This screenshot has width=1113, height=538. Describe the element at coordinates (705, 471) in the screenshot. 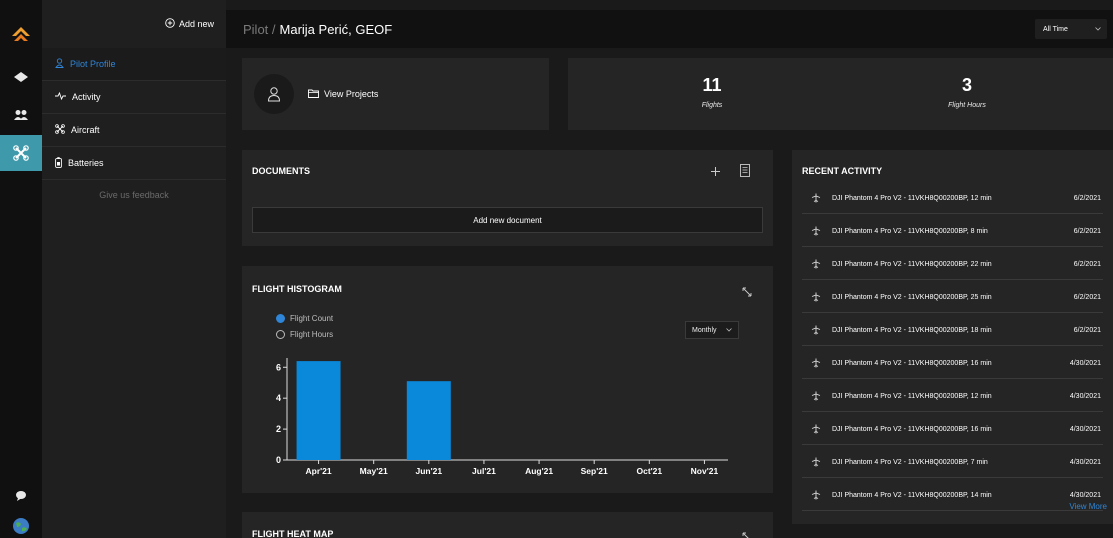

I see `x-tick-label: Nov'21` at that location.